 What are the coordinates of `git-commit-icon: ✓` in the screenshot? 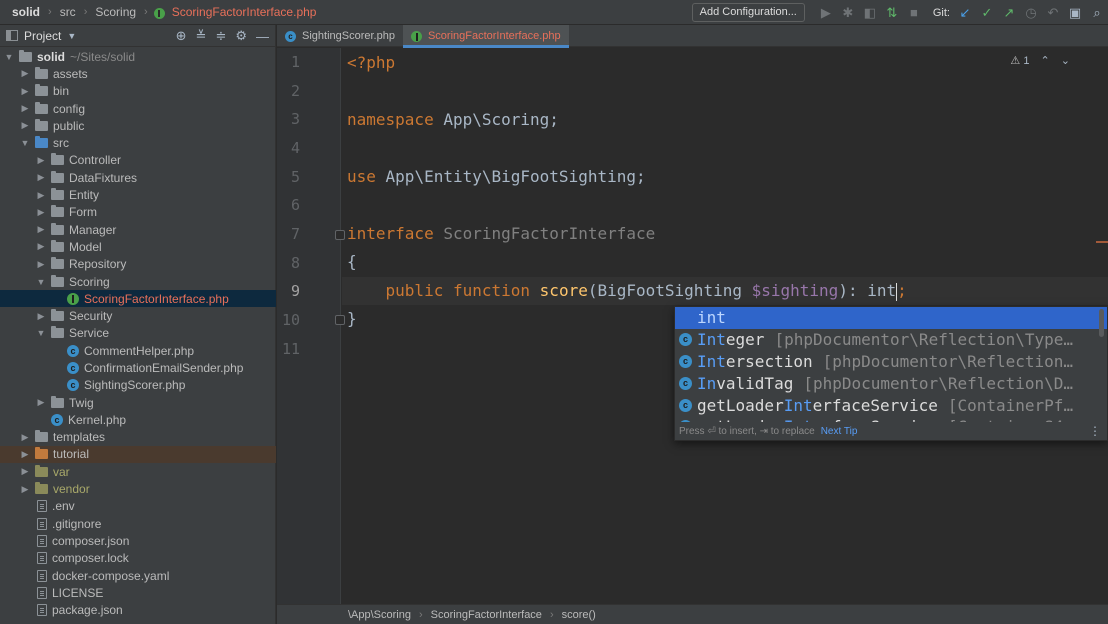 It's located at (987, 12).